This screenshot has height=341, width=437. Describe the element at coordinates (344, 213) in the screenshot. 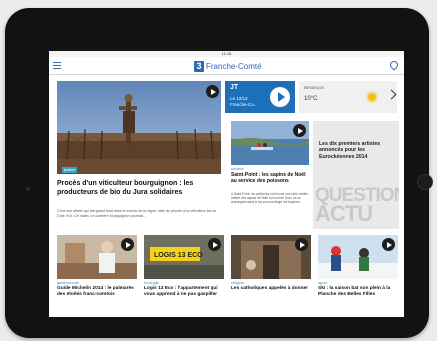

I see `promo-big-actu: ACTU` at that location.